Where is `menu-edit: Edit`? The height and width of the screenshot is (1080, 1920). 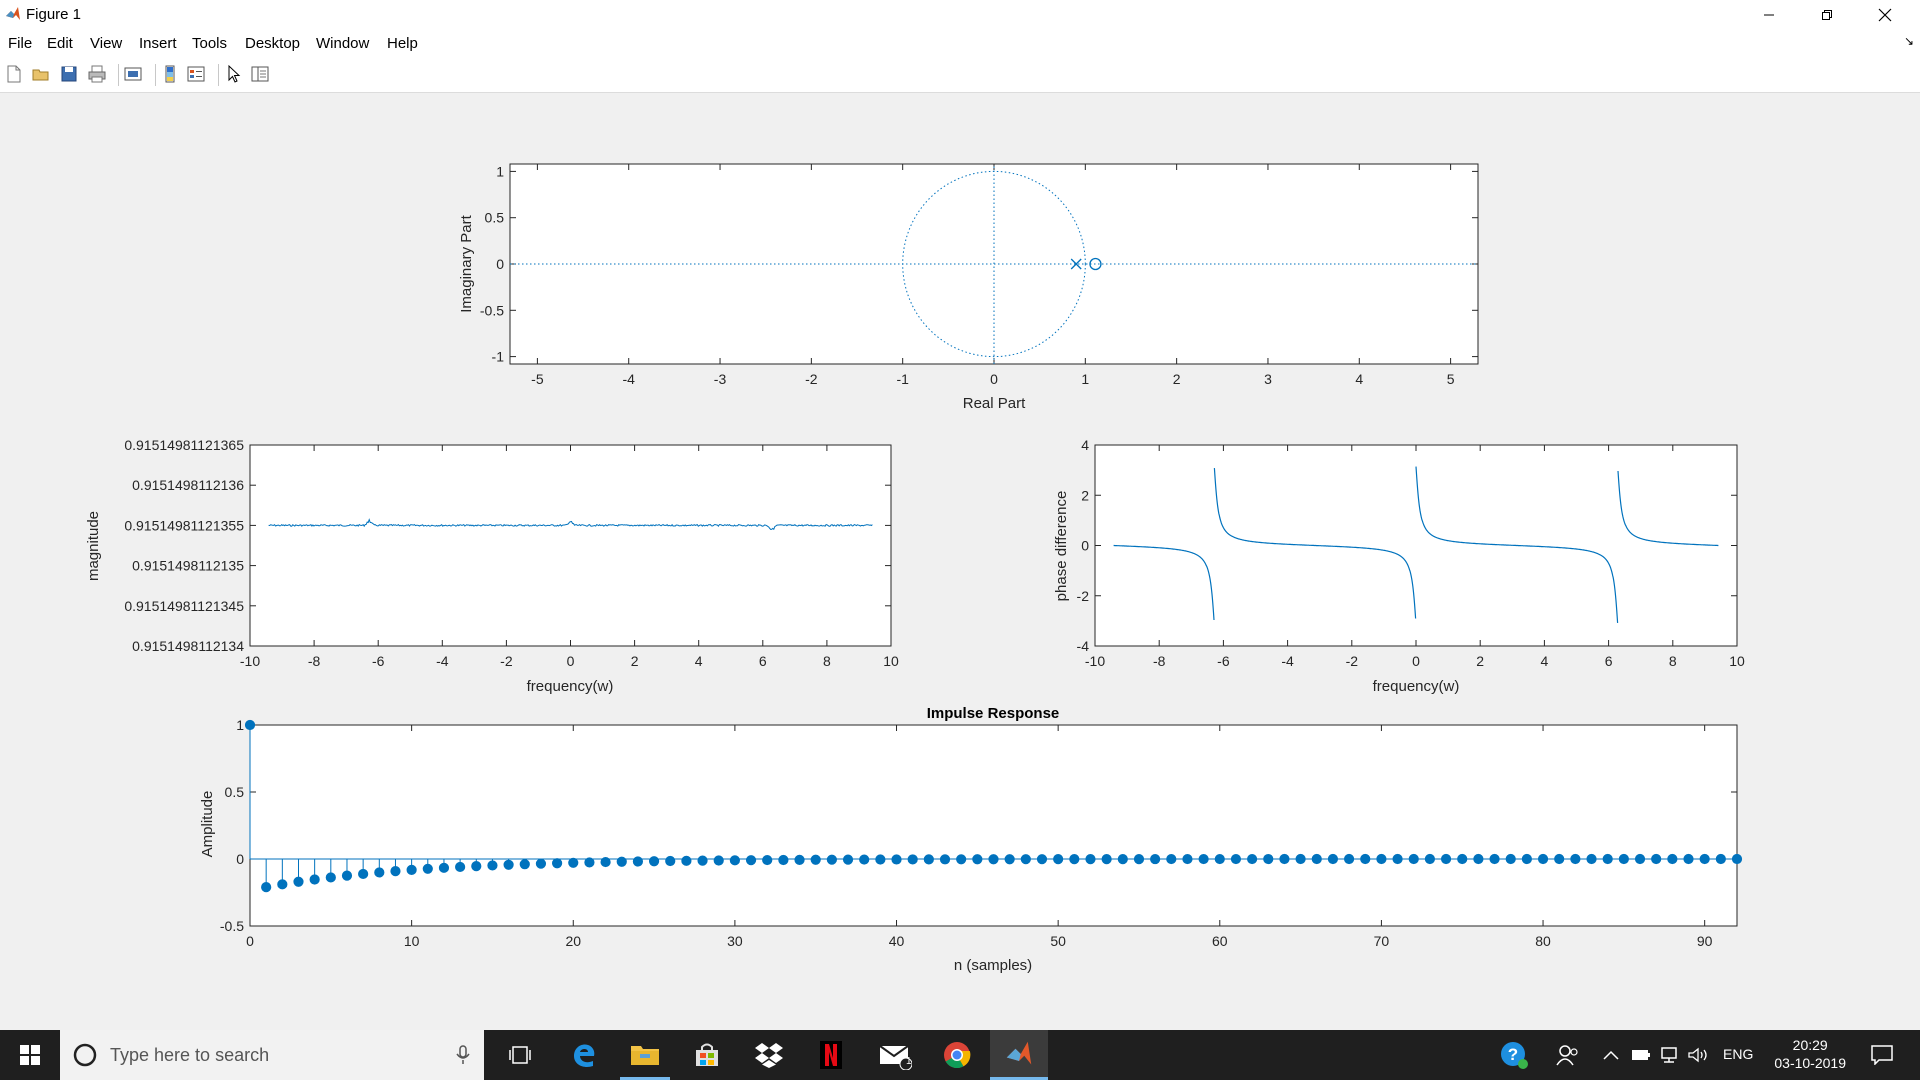
menu-edit: Edit is located at coordinates (60, 43).